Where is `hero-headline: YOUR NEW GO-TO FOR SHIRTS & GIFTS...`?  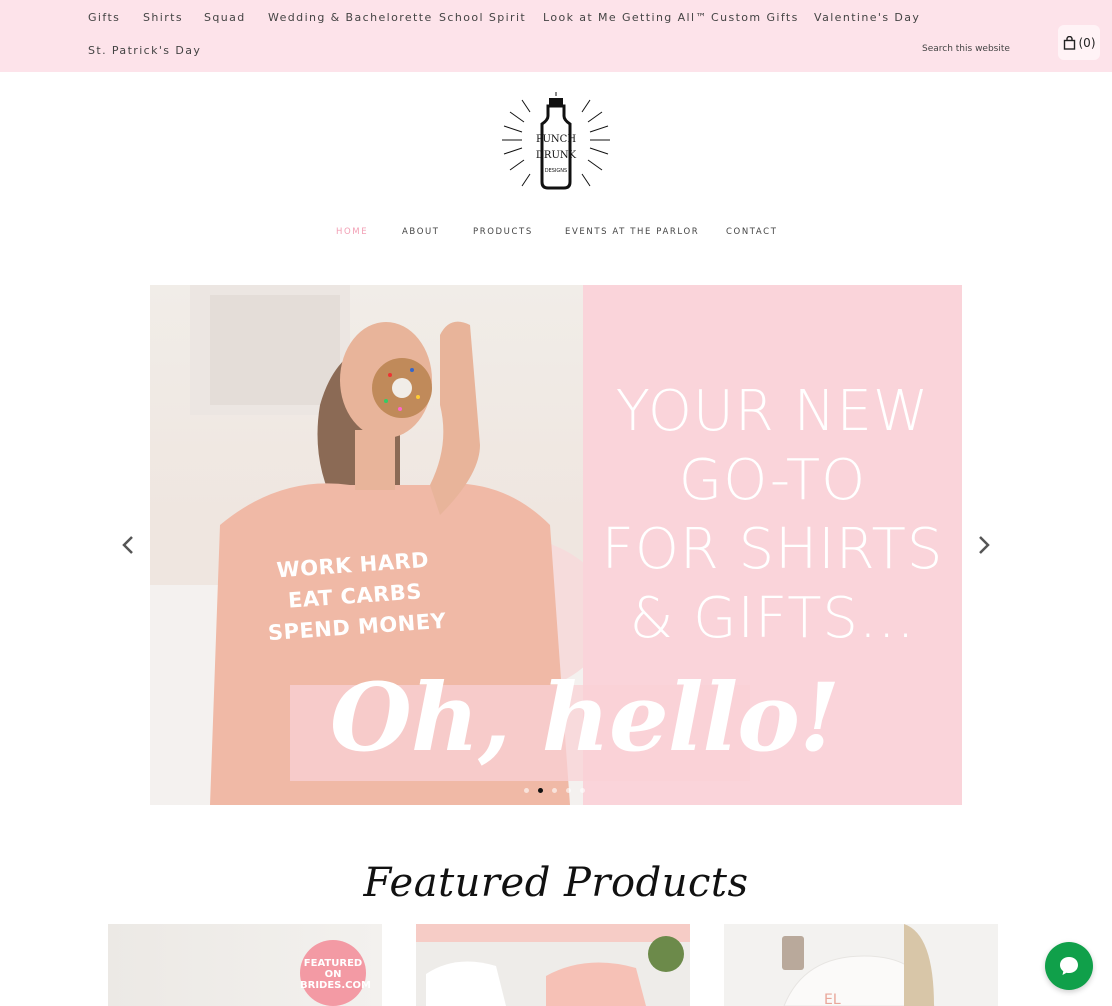 hero-headline: YOUR NEW GO-TO FOR SHIRTS & GIFTS... is located at coordinates (772, 515).